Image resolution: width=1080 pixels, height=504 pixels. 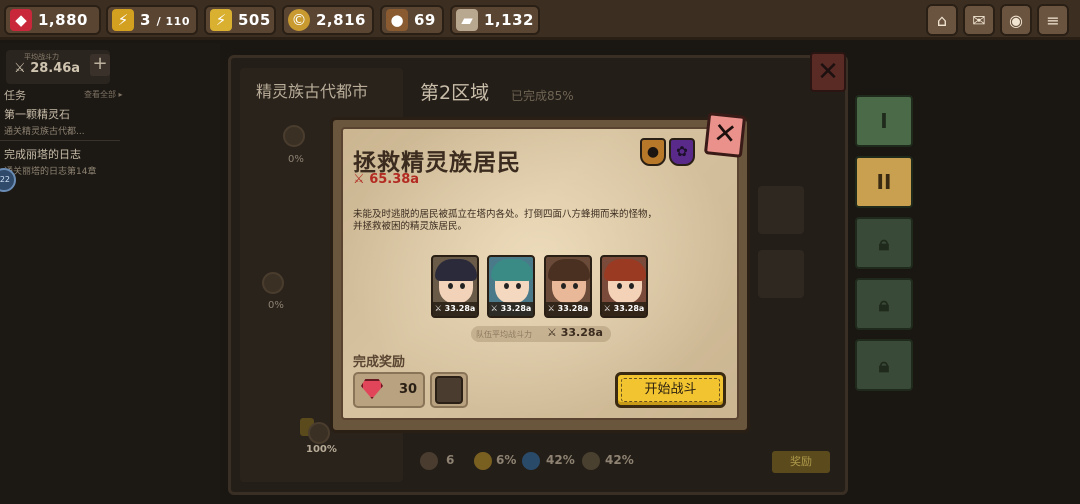 I want to click on wood-icon: ●, so click(x=397, y=20).